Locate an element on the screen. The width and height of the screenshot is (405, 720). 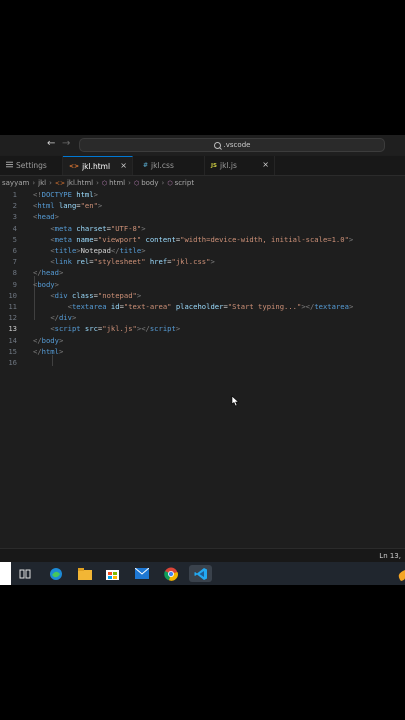
code-text: <meta charset="UTF-8"> is located at coordinates (98, 228).